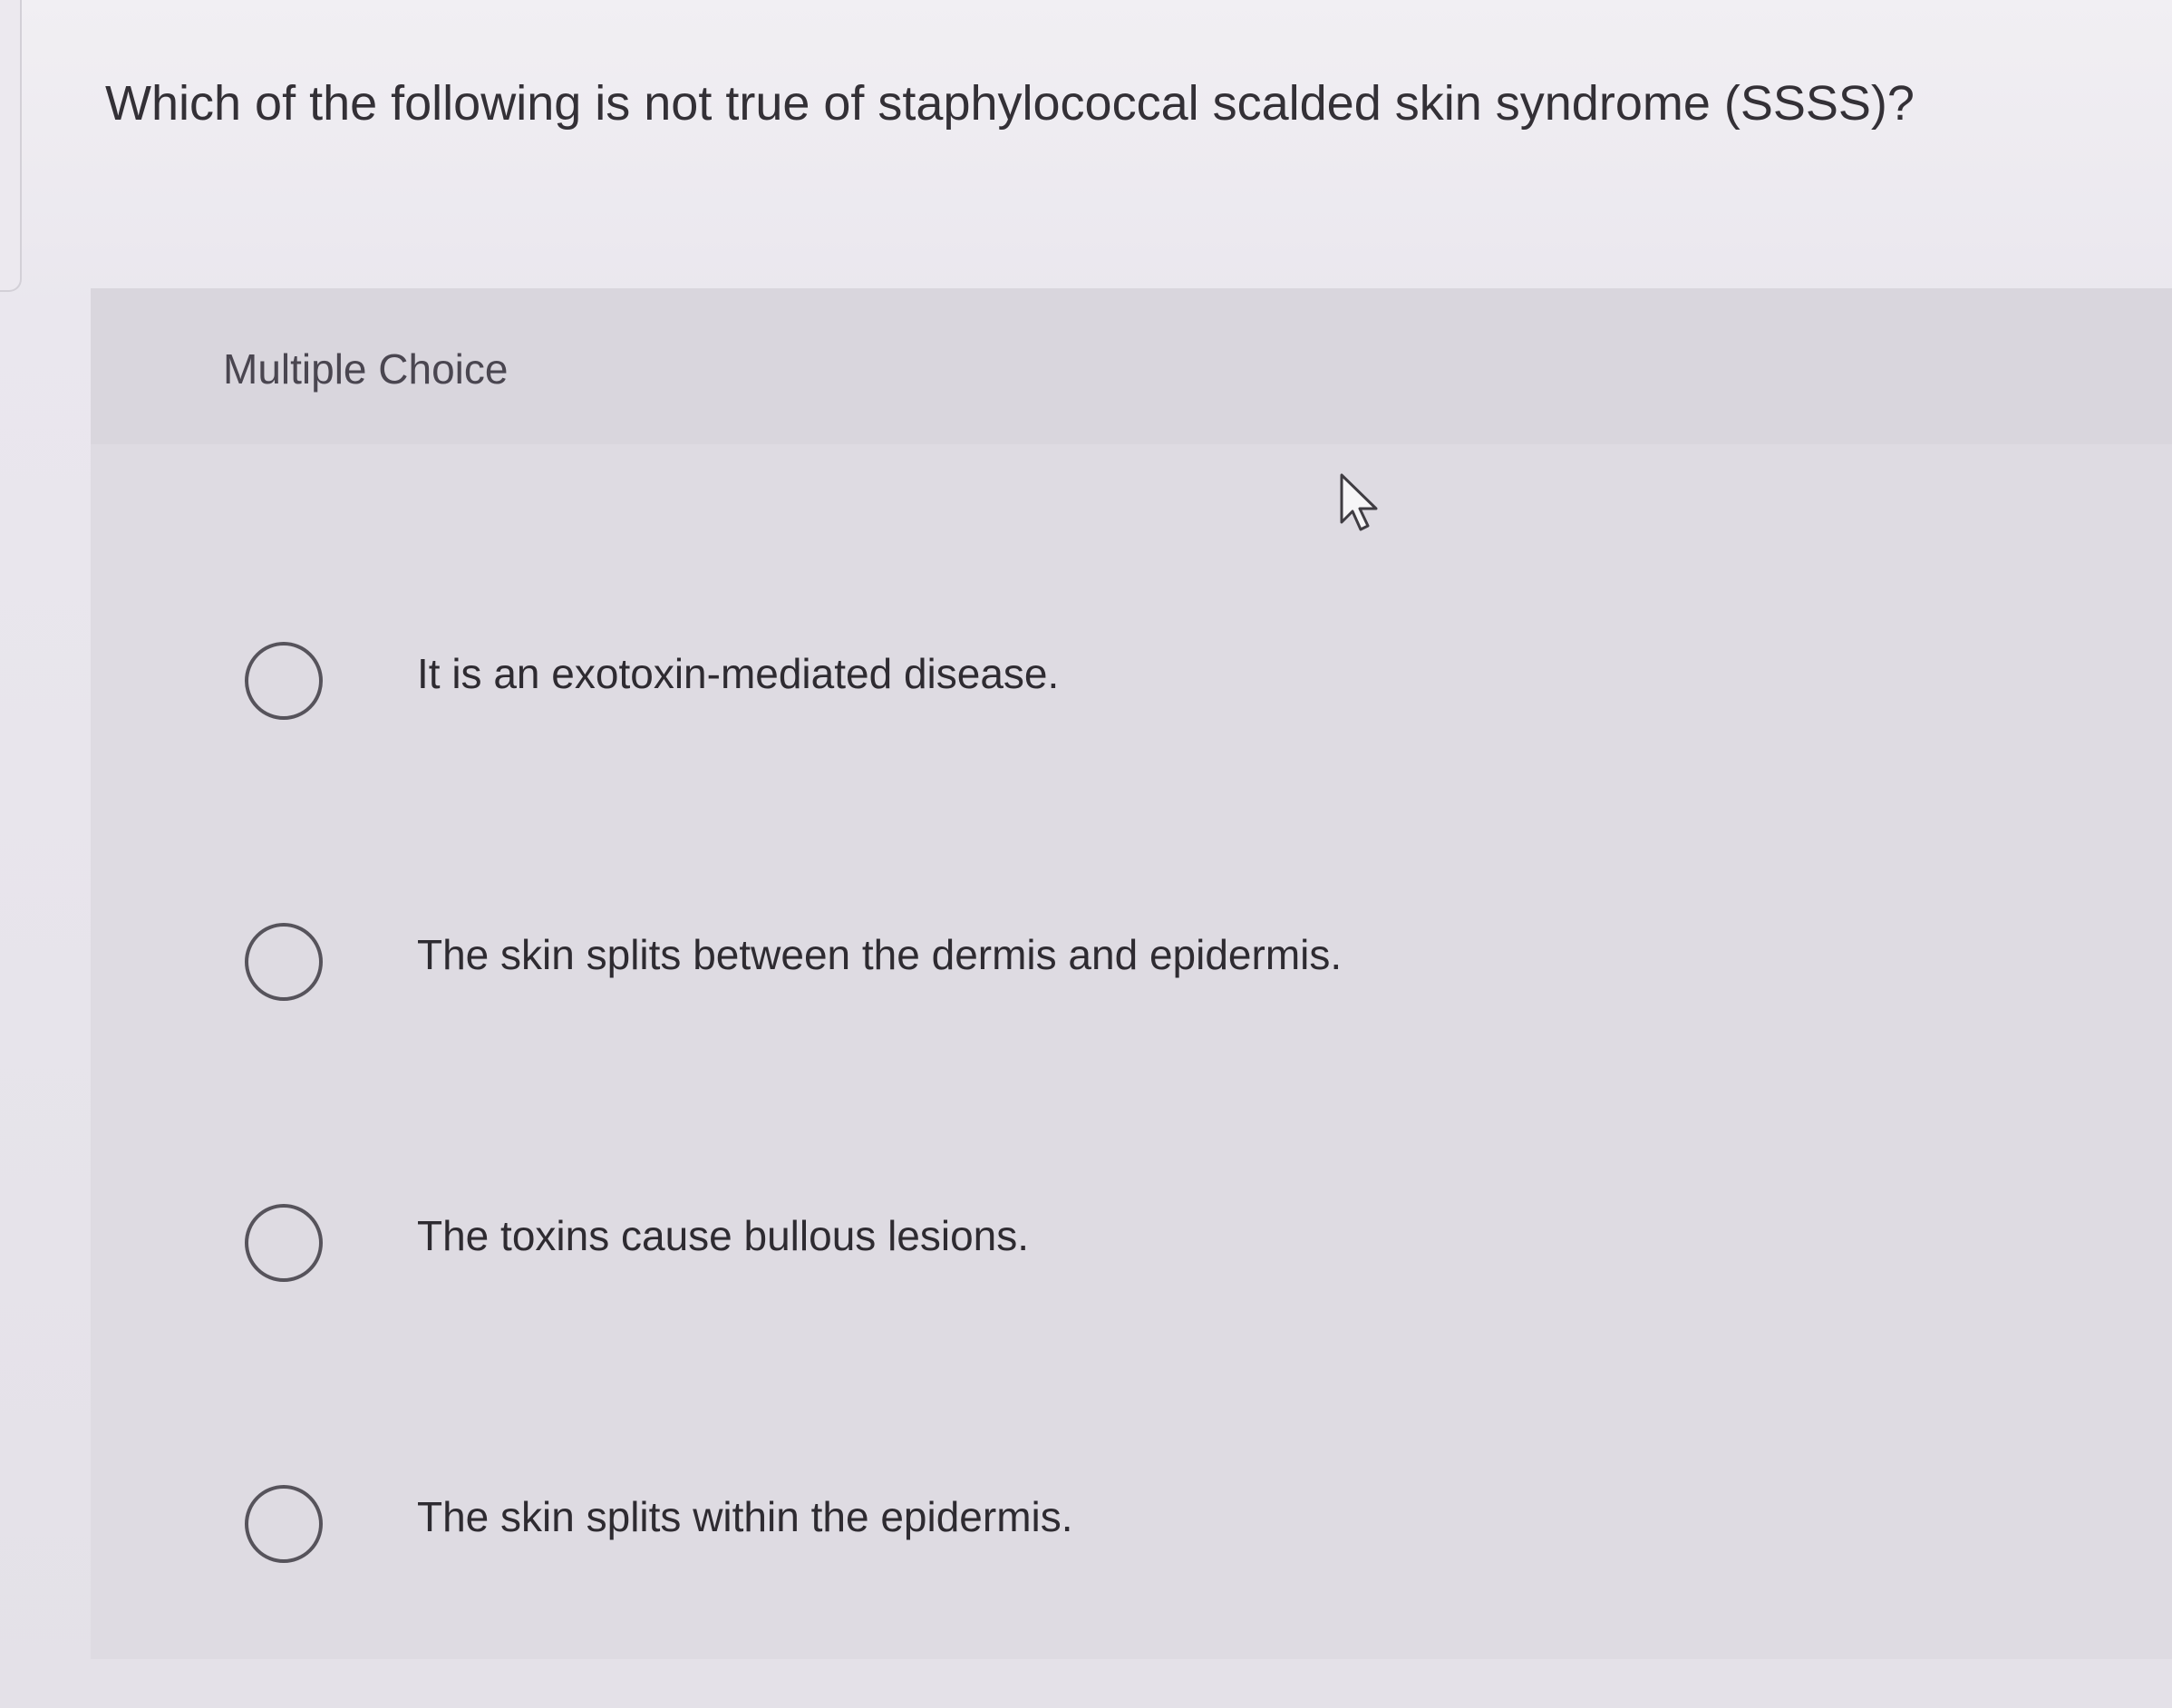 The width and height of the screenshot is (2172, 1708). Describe the element at coordinates (1359, 502) in the screenshot. I see `mouse-pointer-icon` at that location.